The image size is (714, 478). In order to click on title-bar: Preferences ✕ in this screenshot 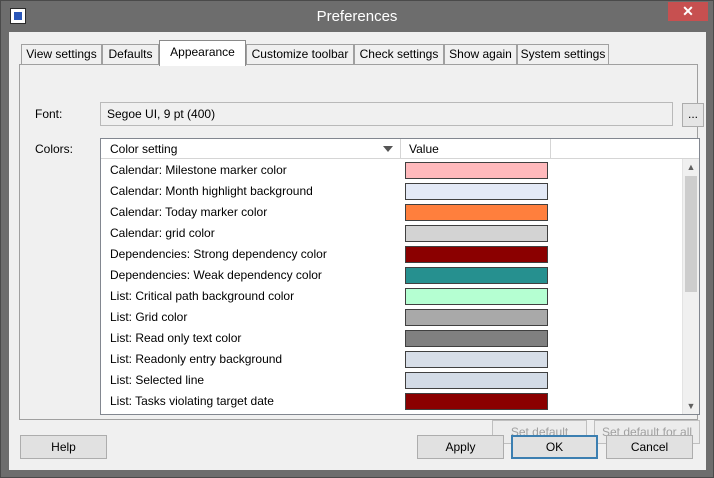, I will do `click(357, 16)`.